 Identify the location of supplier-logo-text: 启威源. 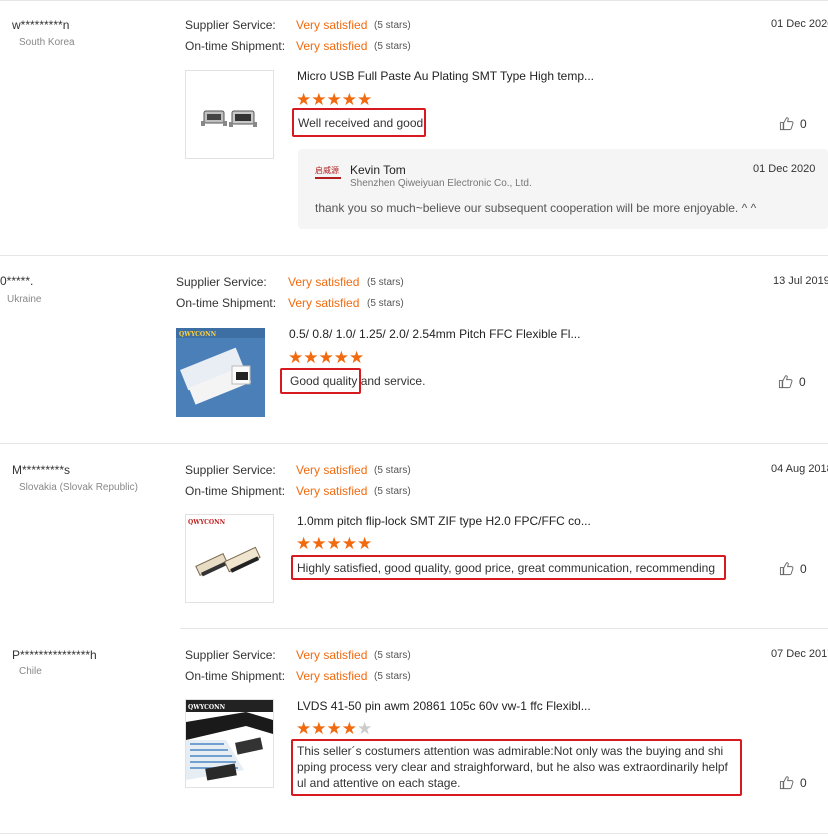
(327, 170).